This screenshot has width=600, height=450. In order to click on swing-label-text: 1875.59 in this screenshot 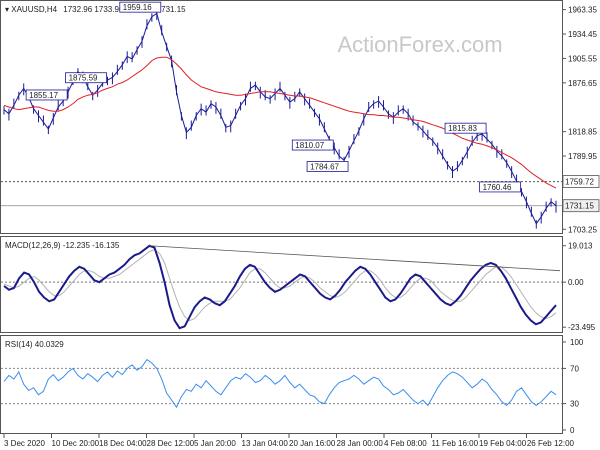, I will do `click(83, 78)`.